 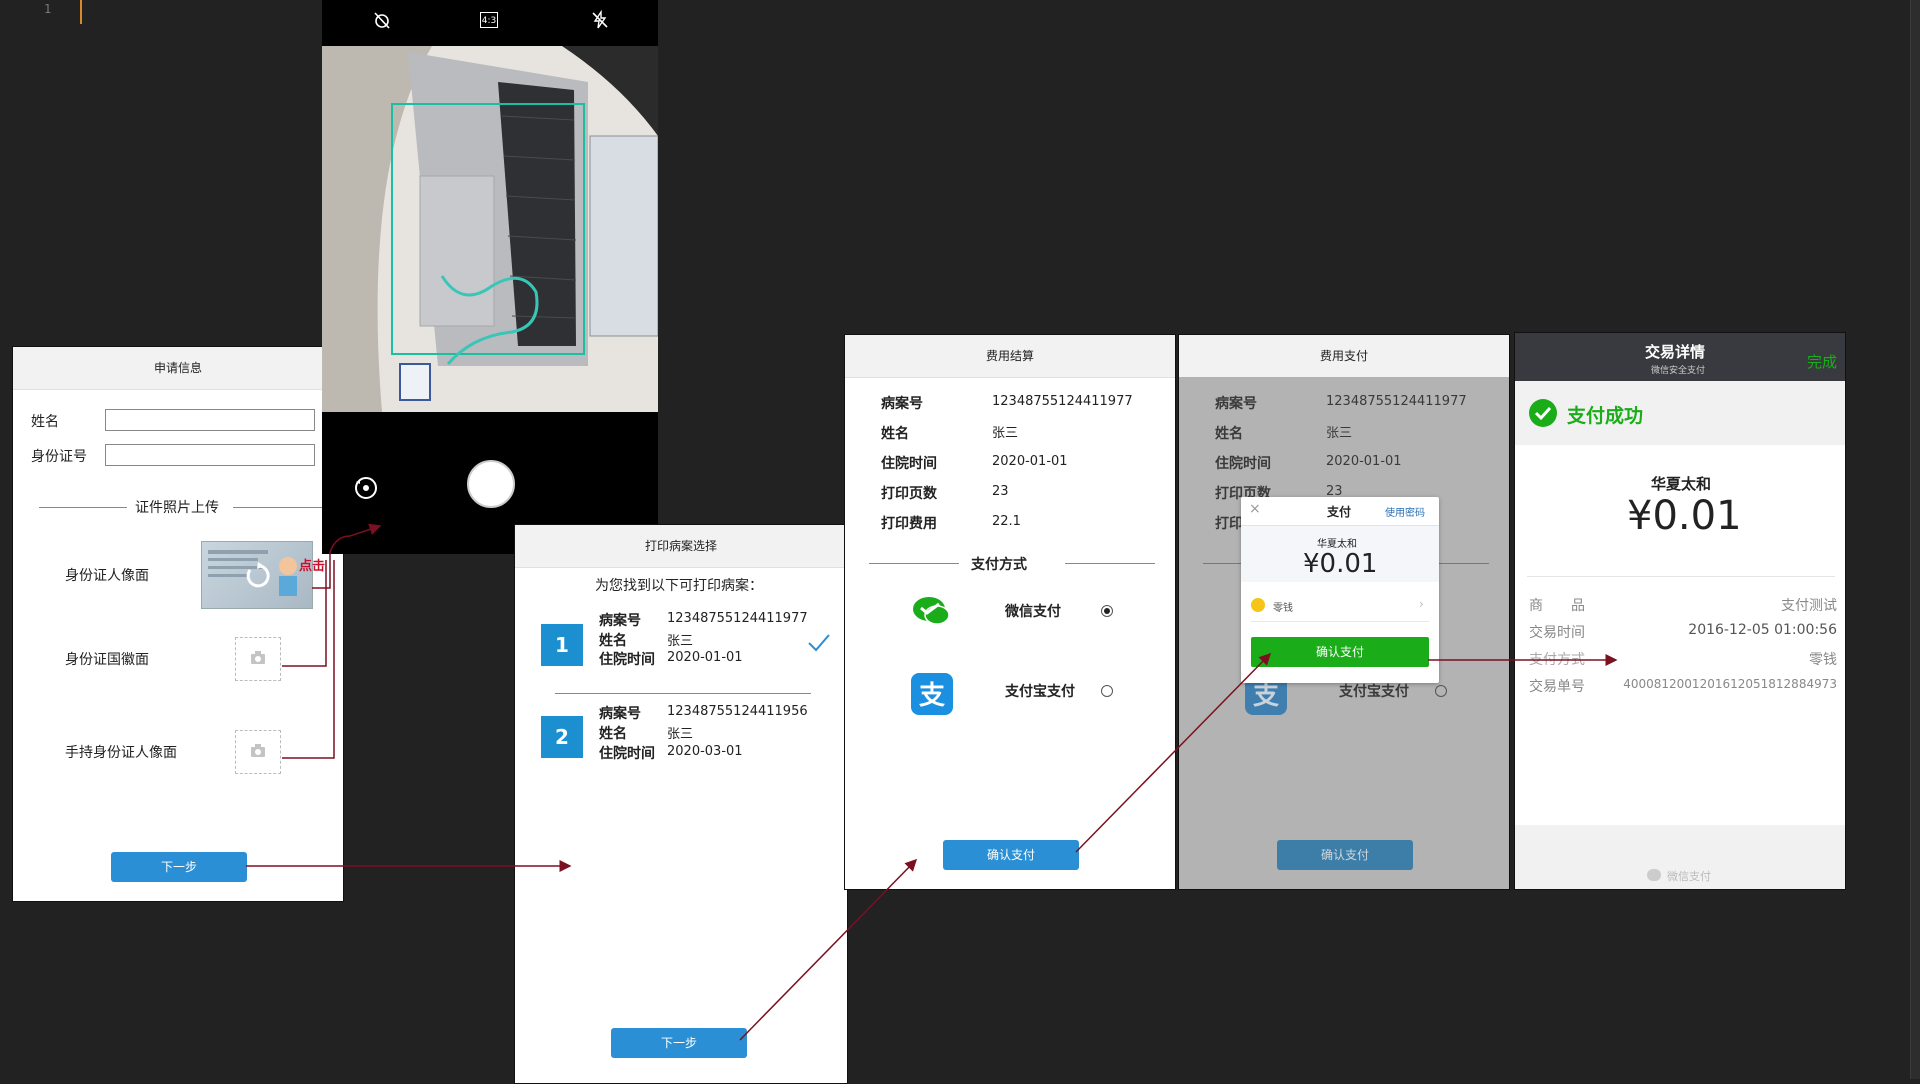 What do you see at coordinates (1010, 356) in the screenshot?
I see `screen-title: 费用结算` at bounding box center [1010, 356].